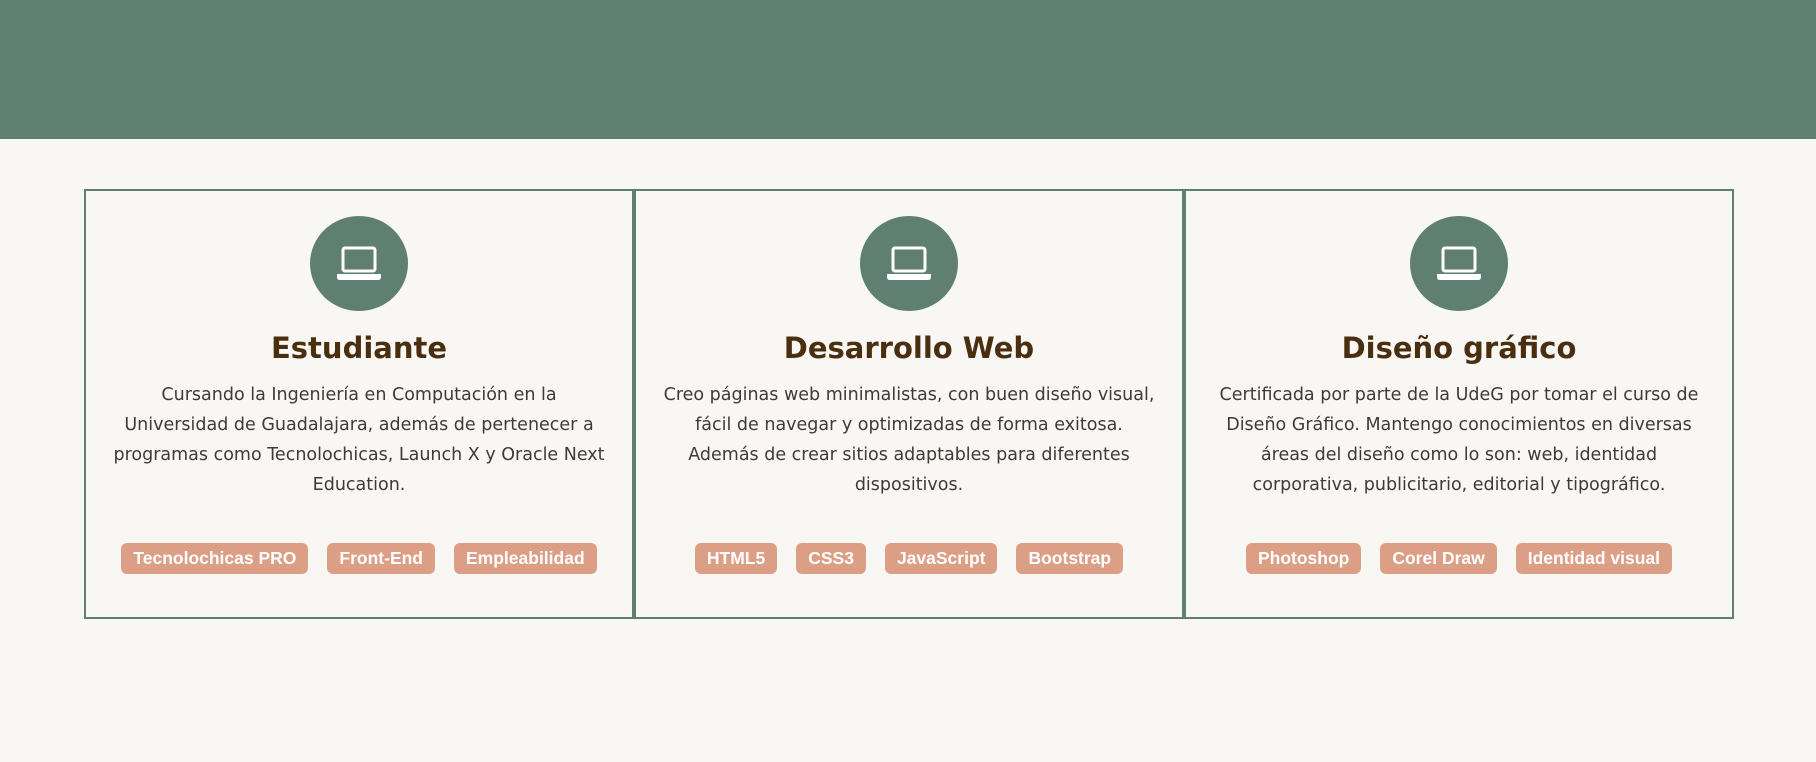 The height and width of the screenshot is (762, 1816). I want to click on tag-badge: HTML5, so click(736, 558).